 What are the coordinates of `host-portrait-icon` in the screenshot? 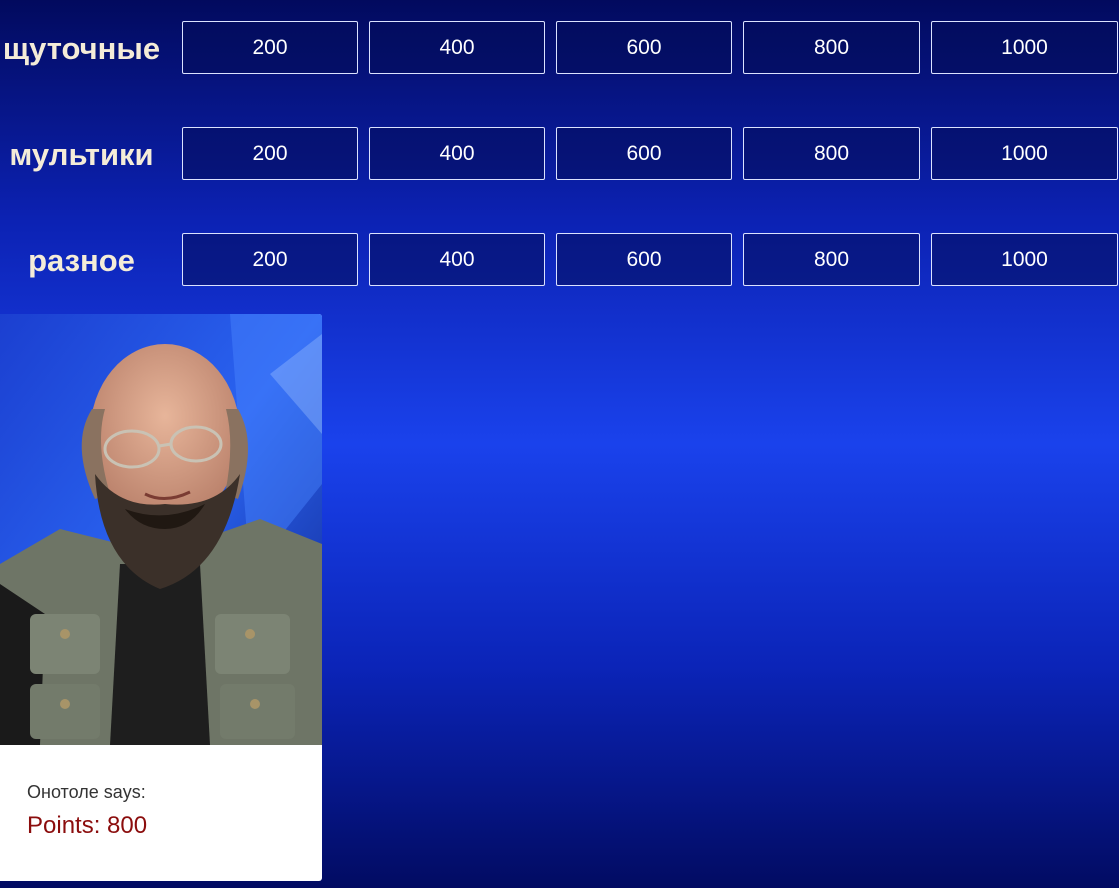 It's located at (161, 529).